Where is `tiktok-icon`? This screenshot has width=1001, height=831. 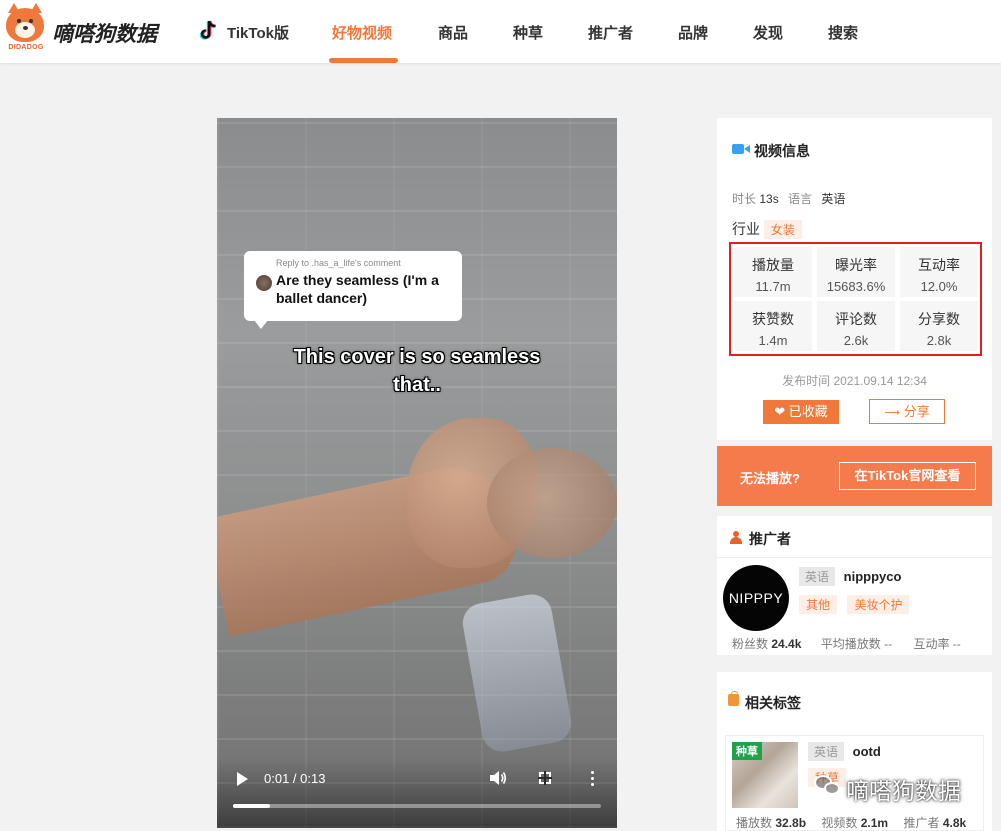
tiktok-icon is located at coordinates (208, 30).